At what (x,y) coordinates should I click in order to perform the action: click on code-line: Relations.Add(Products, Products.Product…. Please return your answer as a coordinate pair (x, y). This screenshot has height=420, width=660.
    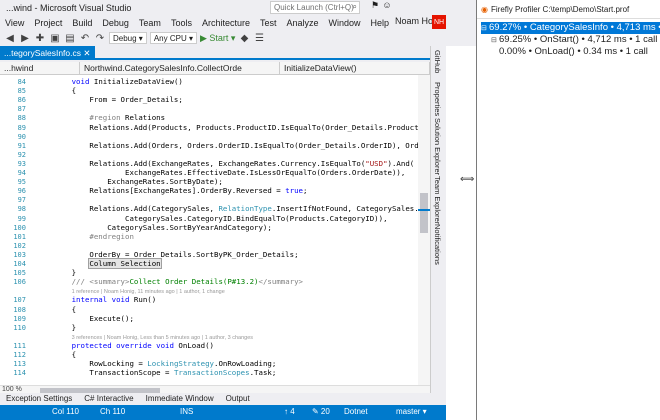
    Looking at the image, I should click on (227, 128).